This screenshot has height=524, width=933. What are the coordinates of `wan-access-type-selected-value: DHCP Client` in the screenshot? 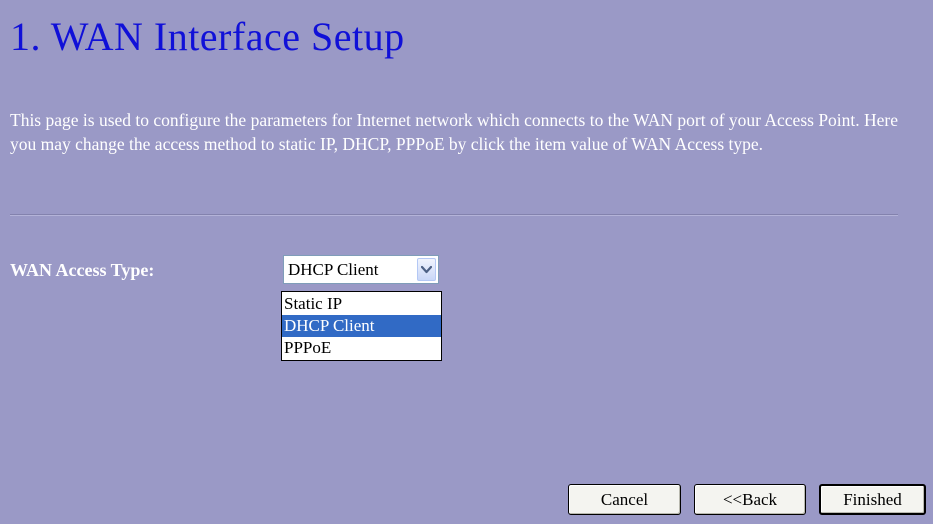 It's located at (333, 269).